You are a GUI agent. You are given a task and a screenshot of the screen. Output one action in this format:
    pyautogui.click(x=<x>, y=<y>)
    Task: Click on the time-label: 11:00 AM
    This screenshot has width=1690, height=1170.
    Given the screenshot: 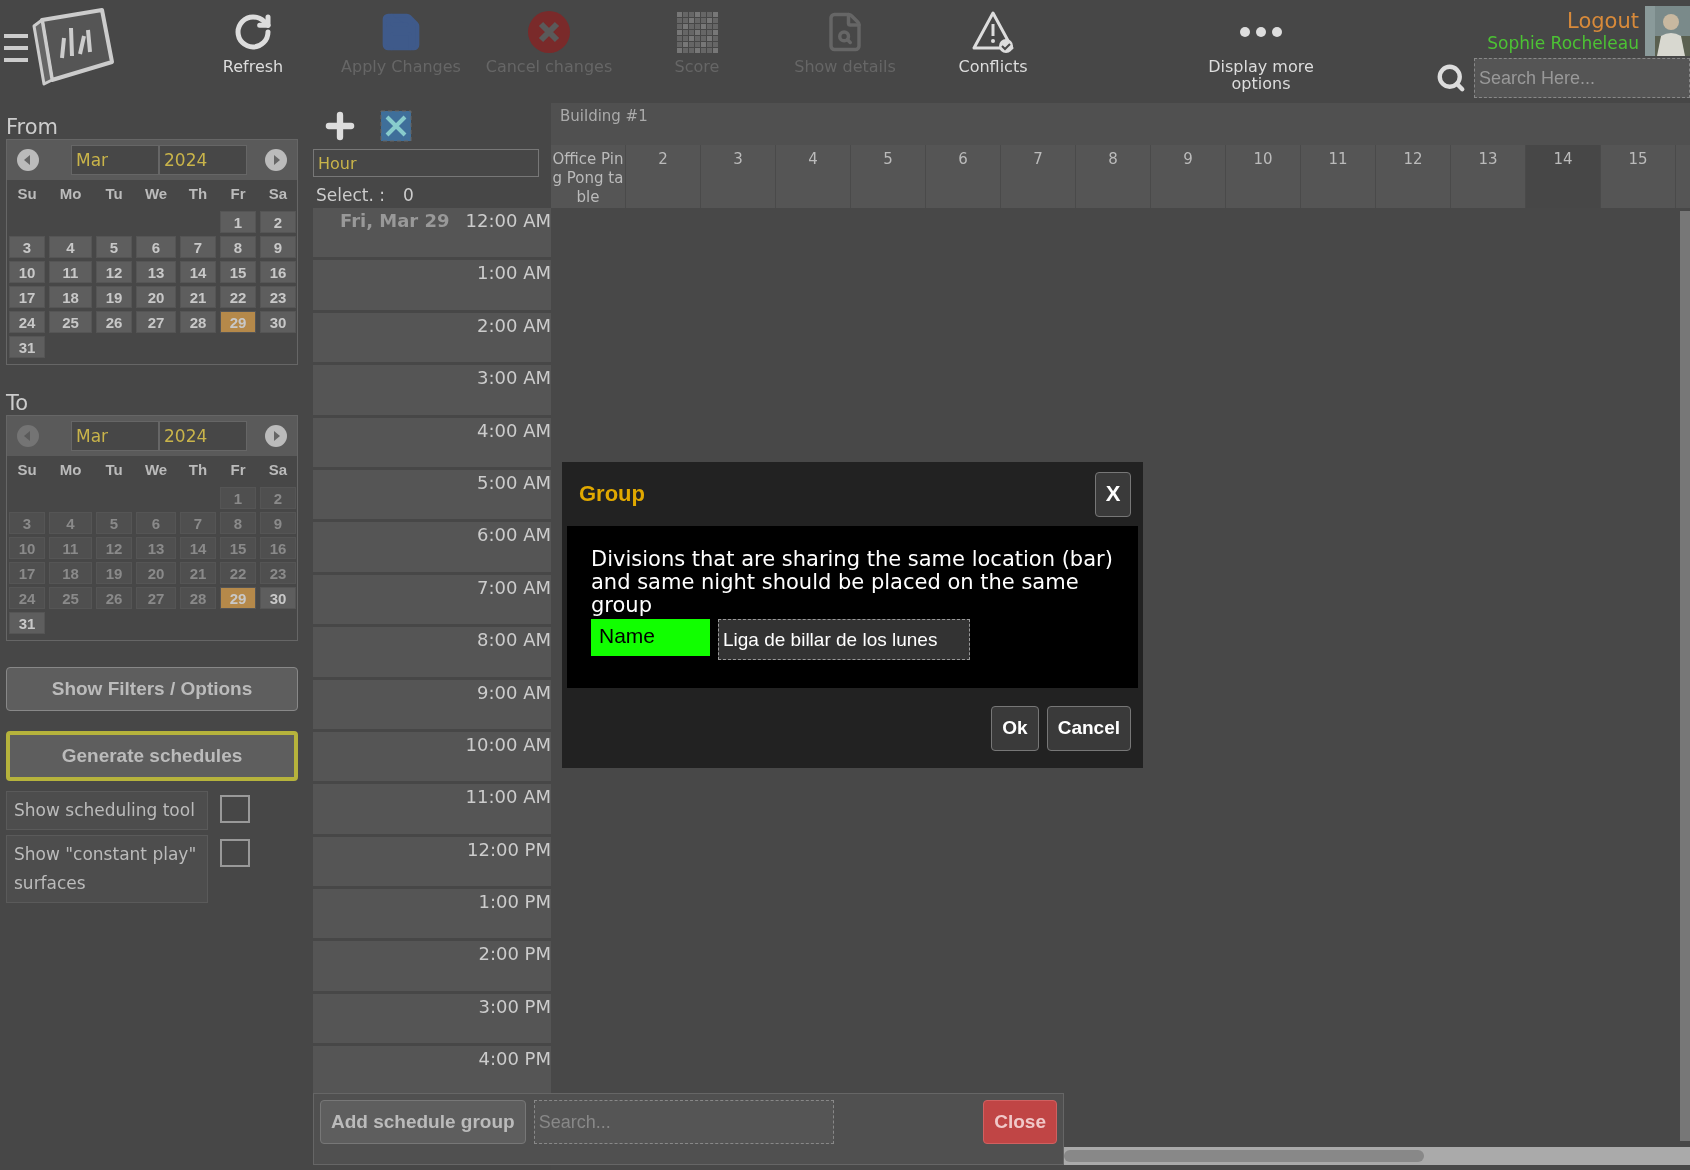 What is the action you would take?
    pyautogui.click(x=508, y=798)
    